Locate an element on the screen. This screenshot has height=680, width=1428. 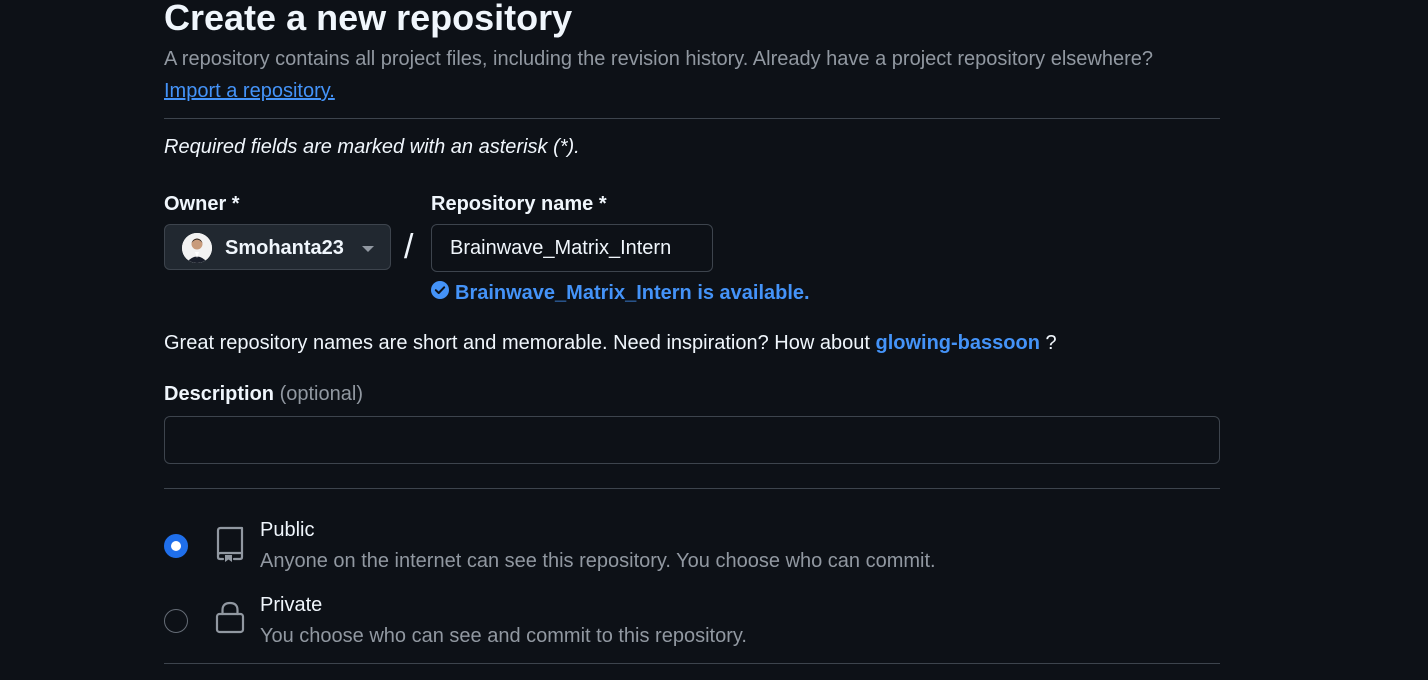
page-title: Create a new repository is located at coordinates (368, 19).